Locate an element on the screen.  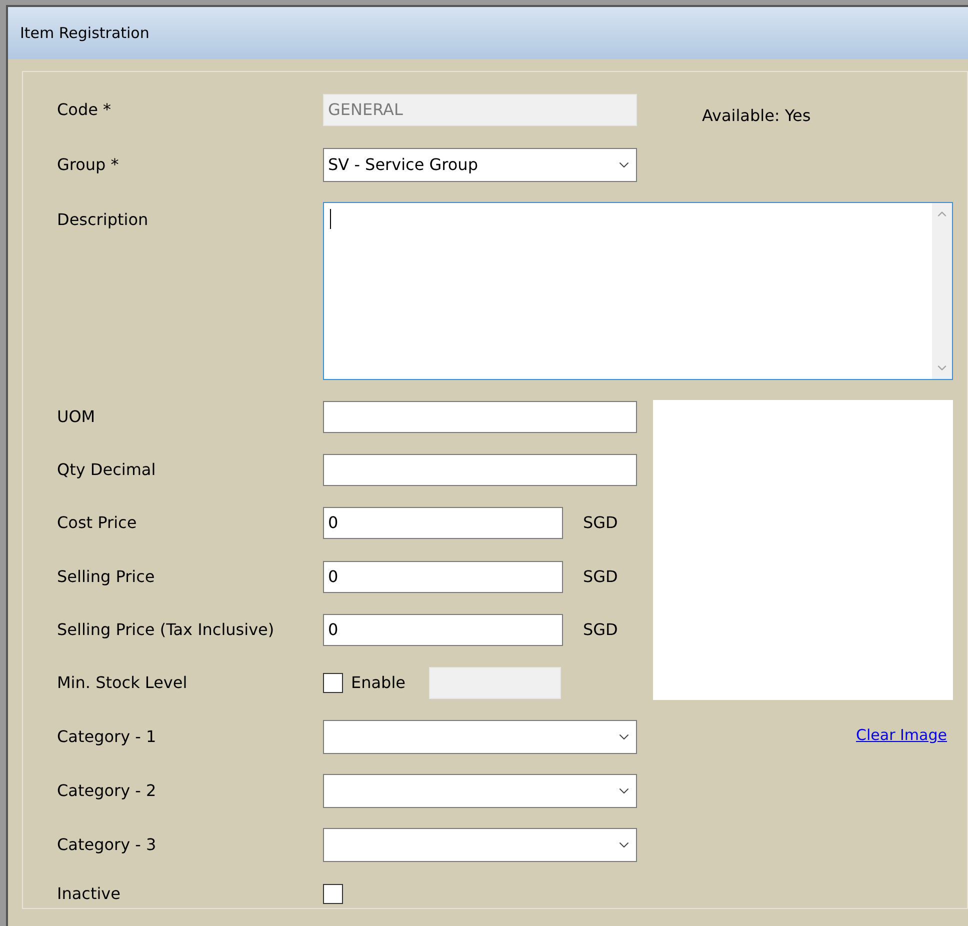
field-label: UOM is located at coordinates (76, 417).